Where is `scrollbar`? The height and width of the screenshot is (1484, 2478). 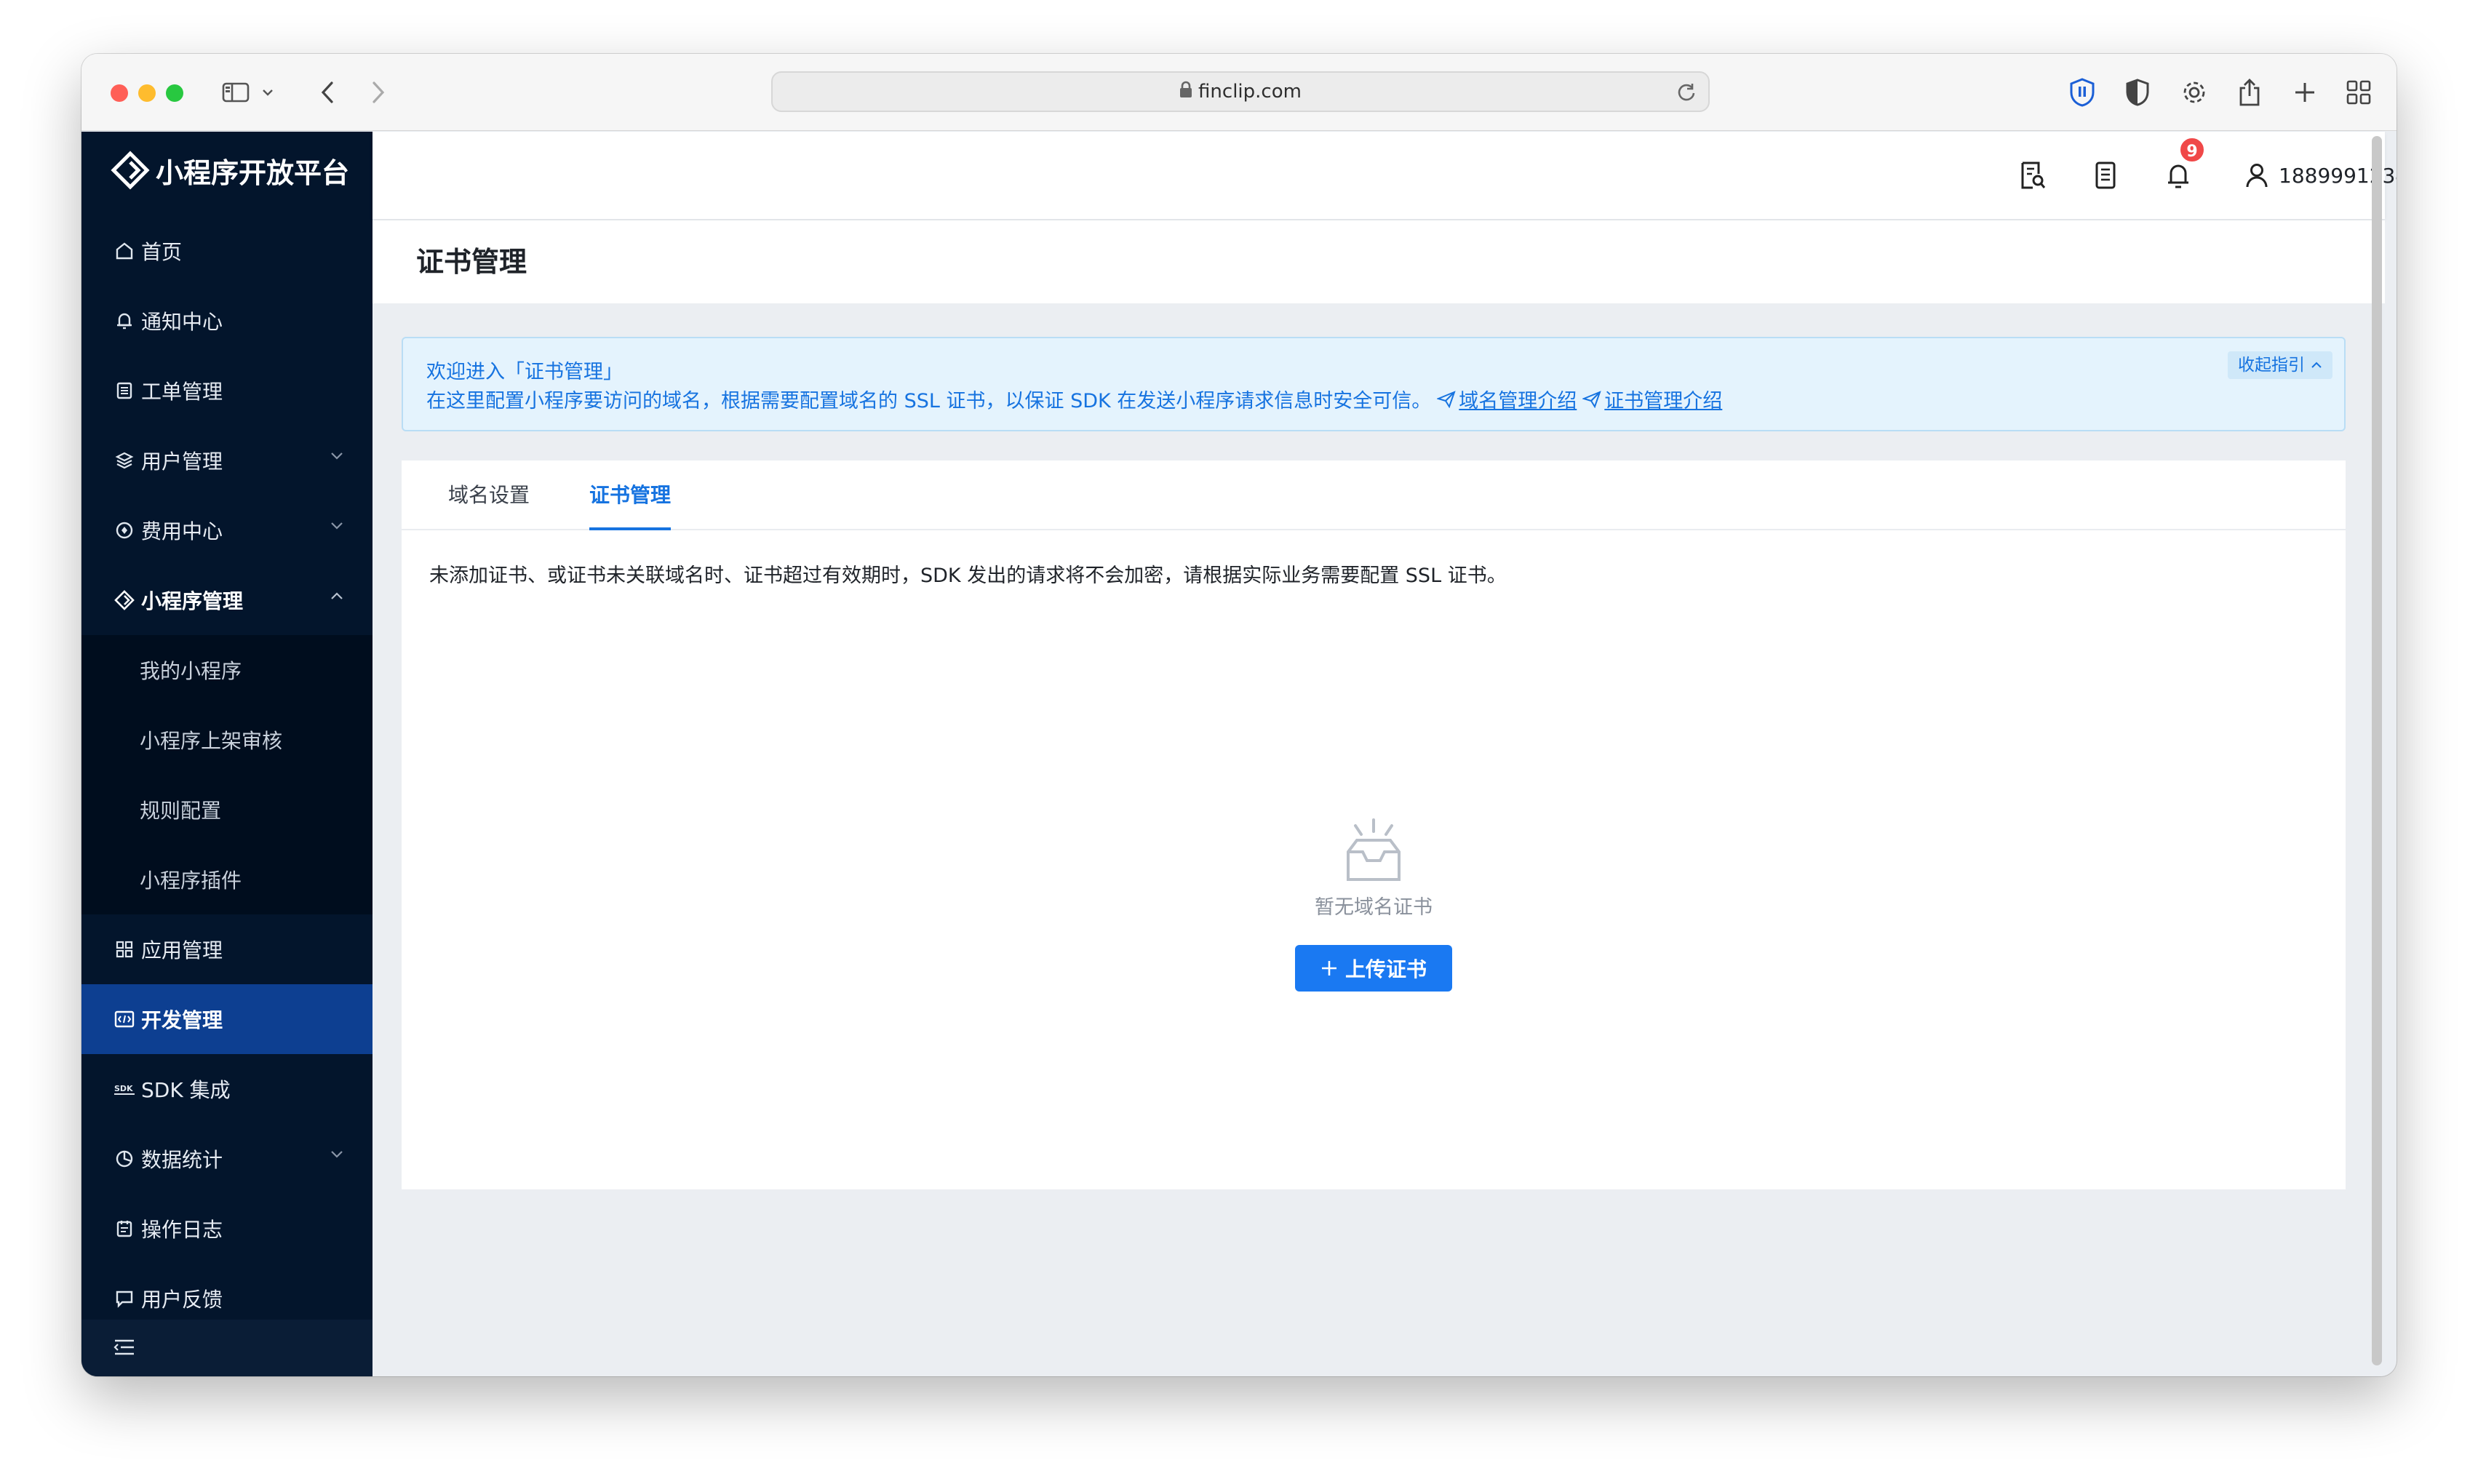 scrollbar is located at coordinates (2377, 750).